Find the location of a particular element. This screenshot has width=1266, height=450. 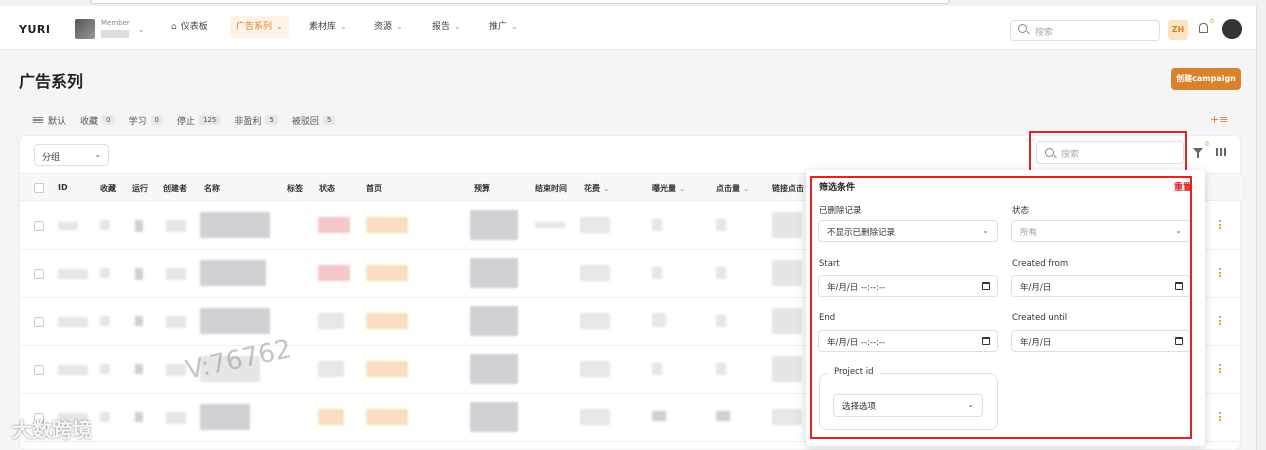

column-header-id: ID is located at coordinates (63, 187).